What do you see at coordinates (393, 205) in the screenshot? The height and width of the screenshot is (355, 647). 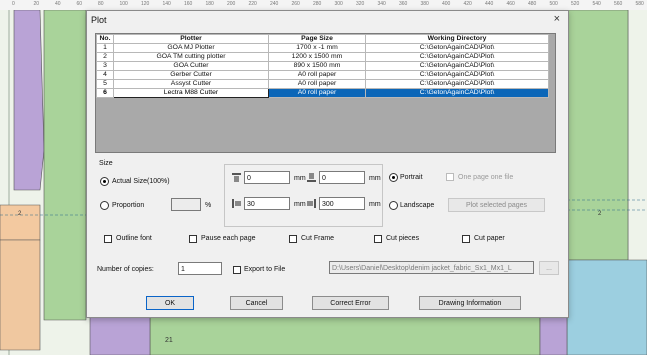 I see `landscape-radio` at bounding box center [393, 205].